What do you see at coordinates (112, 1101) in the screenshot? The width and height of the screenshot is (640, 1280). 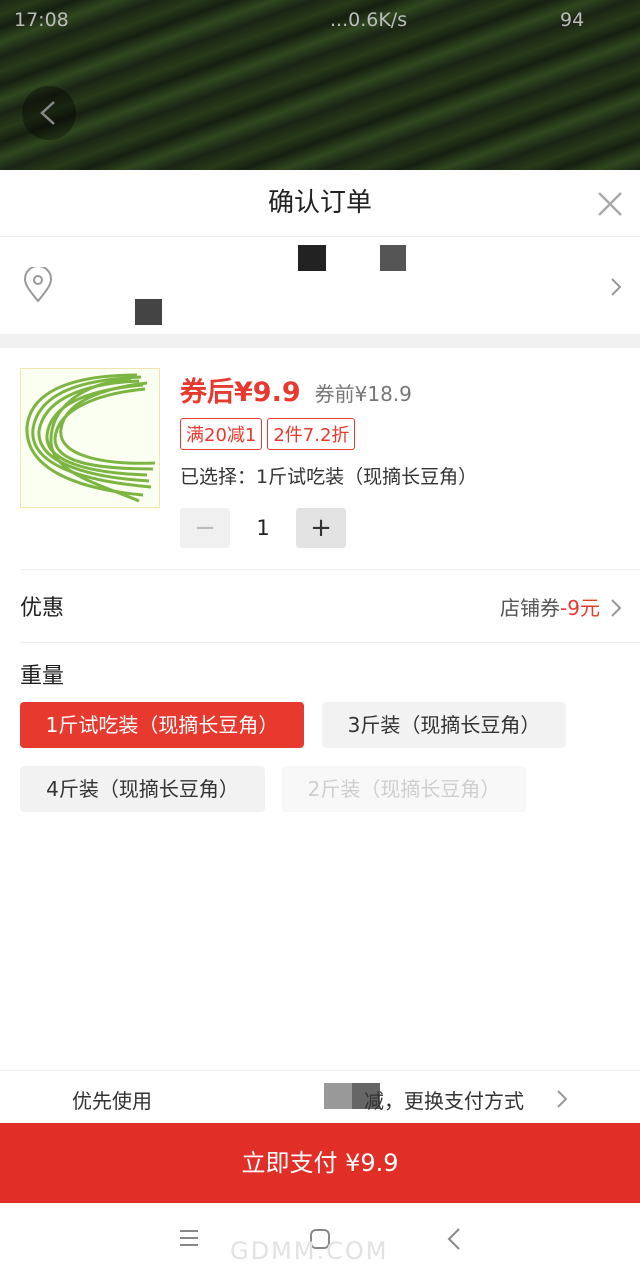 I see `prefer-text: 优先使用` at bounding box center [112, 1101].